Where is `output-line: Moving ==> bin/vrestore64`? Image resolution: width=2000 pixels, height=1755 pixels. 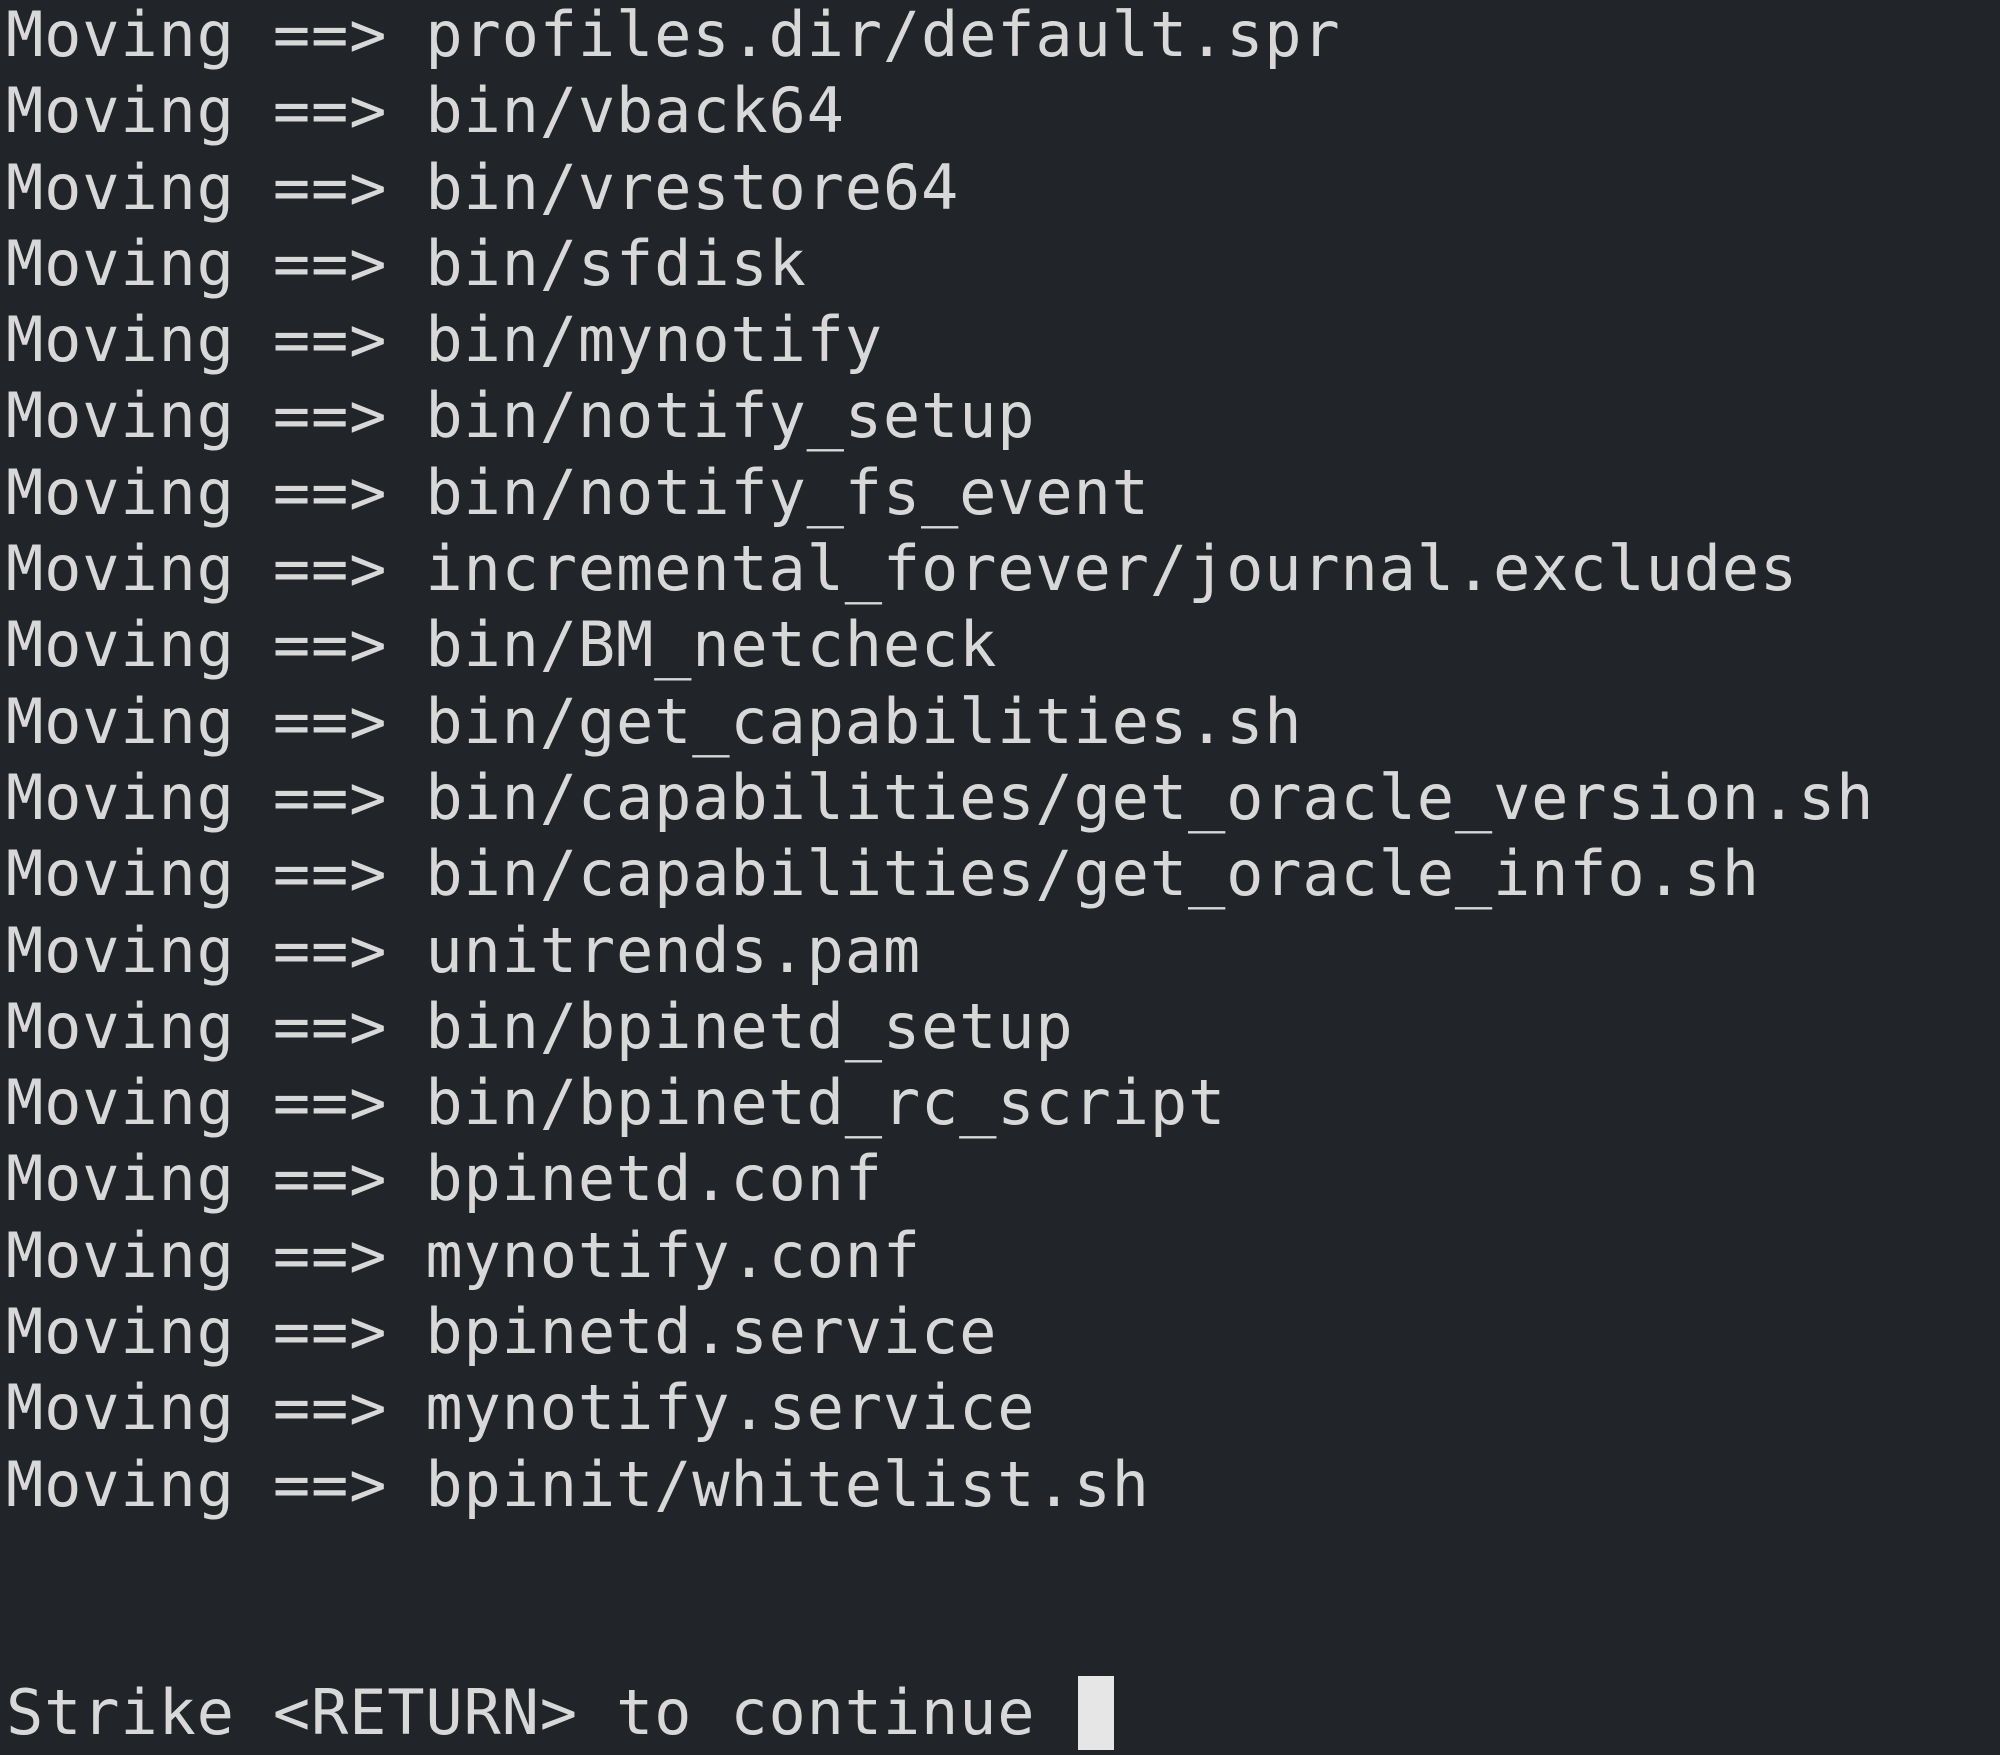
output-line: Moving ==> bin/vrestore64 is located at coordinates (483, 187).